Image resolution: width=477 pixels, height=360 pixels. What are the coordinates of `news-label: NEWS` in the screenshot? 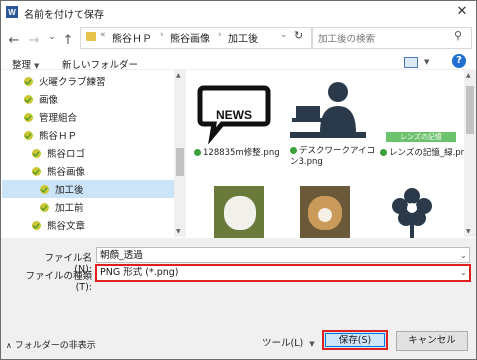 It's located at (234, 115).